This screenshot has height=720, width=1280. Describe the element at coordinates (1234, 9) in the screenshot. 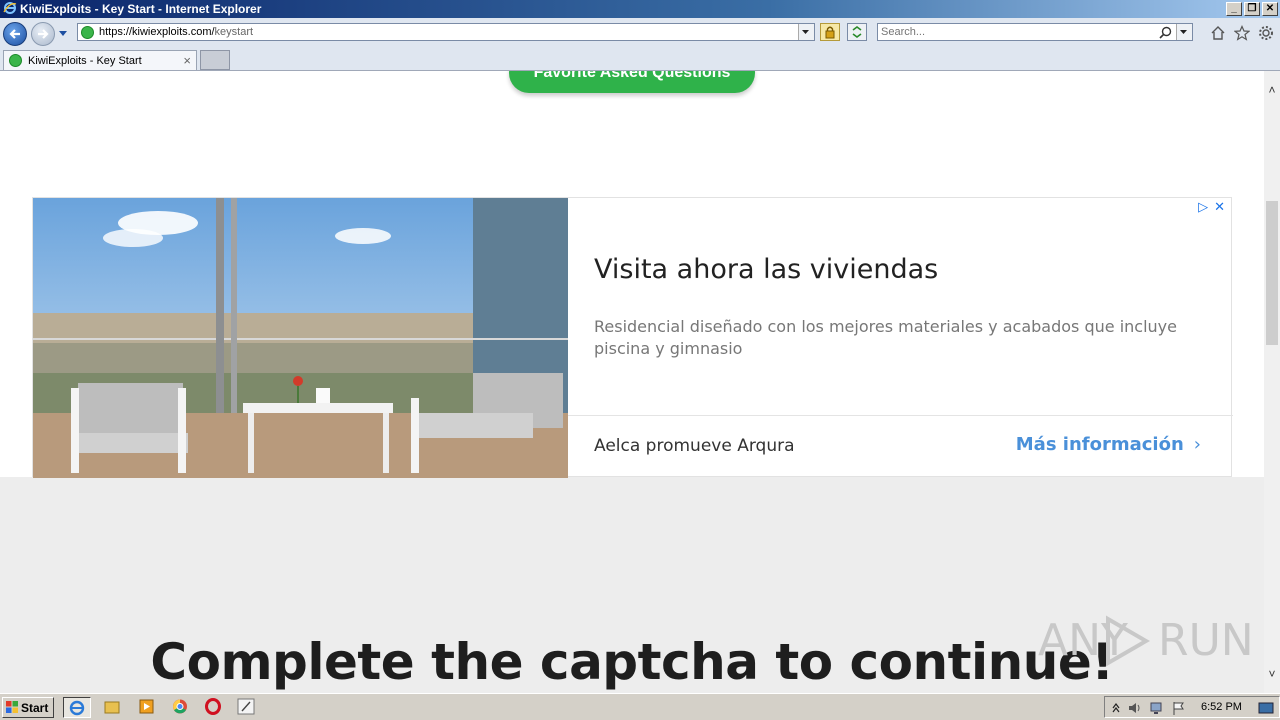

I see `minimize-button: _` at that location.